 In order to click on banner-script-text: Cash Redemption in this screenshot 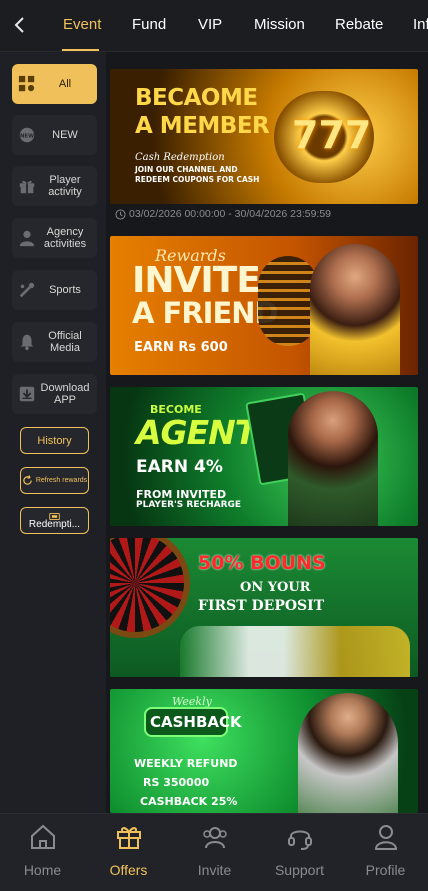, I will do `click(180, 157)`.